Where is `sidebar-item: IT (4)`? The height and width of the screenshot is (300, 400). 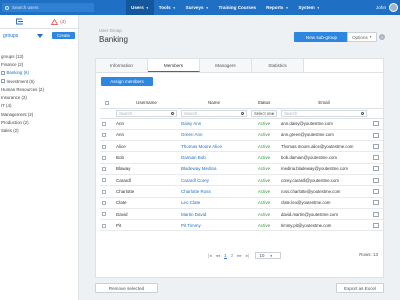 sidebar-item: IT (4) is located at coordinates (39, 106).